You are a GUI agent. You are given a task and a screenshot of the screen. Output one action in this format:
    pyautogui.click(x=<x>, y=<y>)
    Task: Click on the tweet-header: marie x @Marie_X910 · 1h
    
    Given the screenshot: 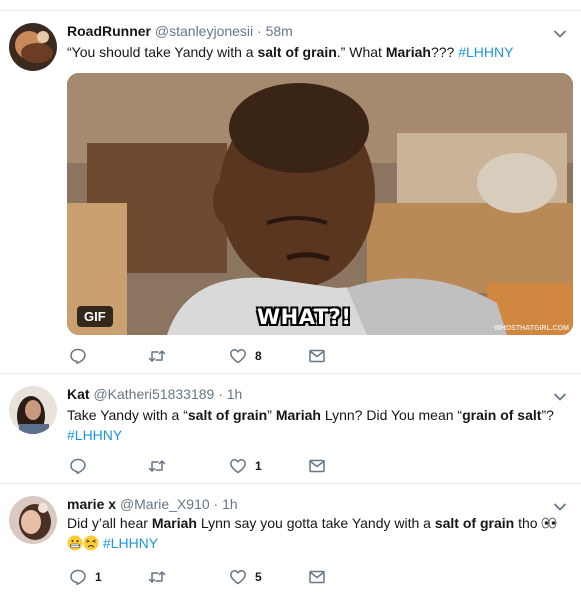 What is the action you would take?
    pyautogui.click(x=152, y=504)
    